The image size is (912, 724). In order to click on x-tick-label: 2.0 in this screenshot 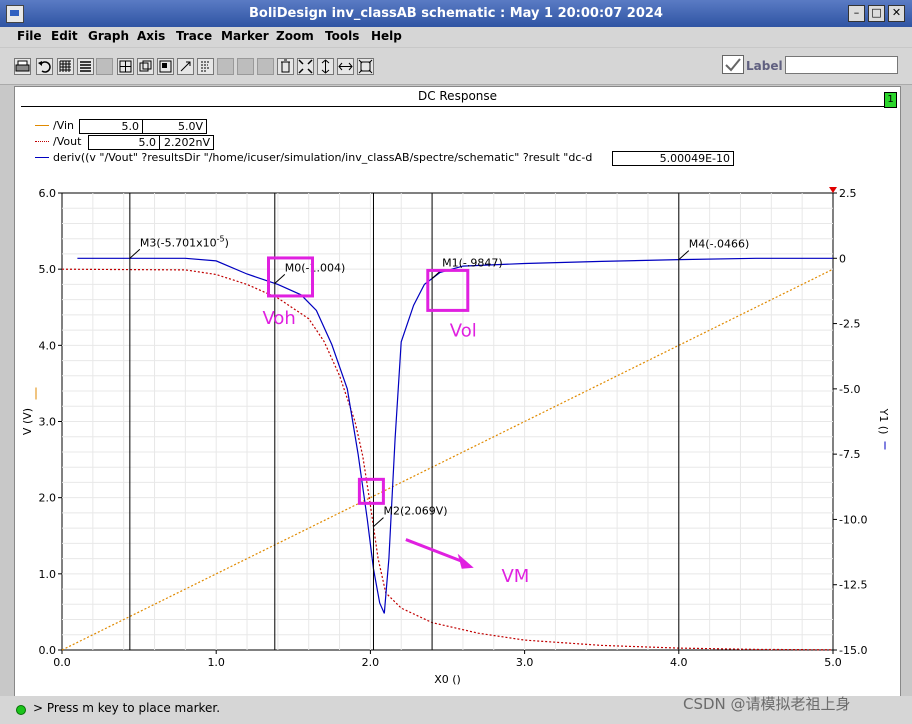, I will do `click(371, 662)`.